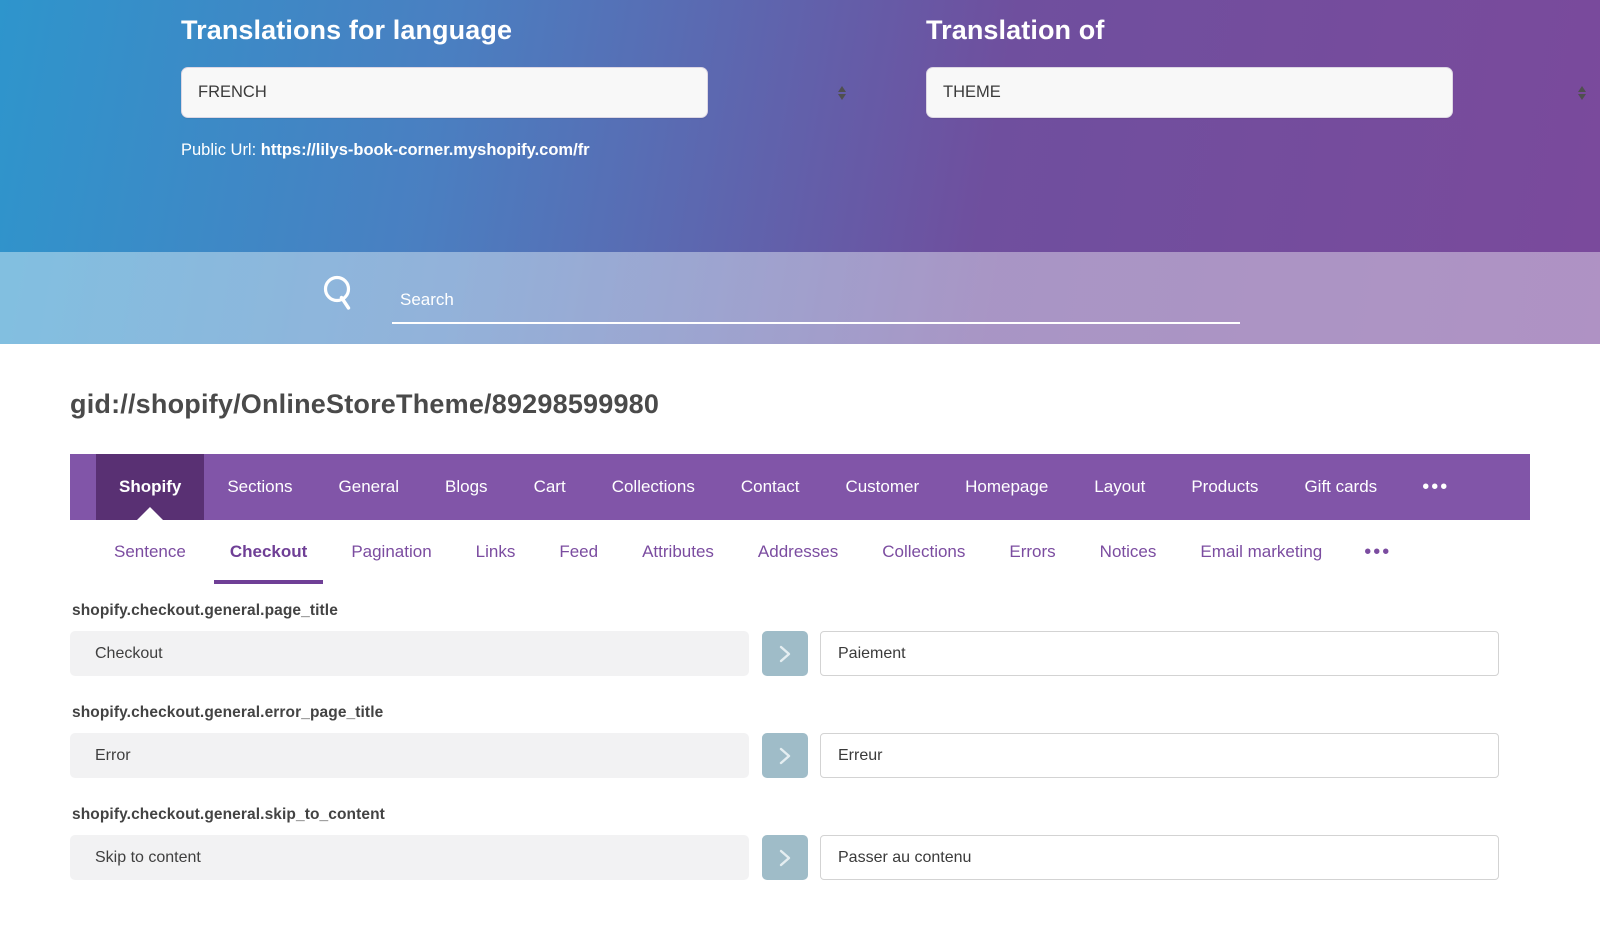 The image size is (1600, 940). I want to click on tab-label: Sentence, so click(150, 551).